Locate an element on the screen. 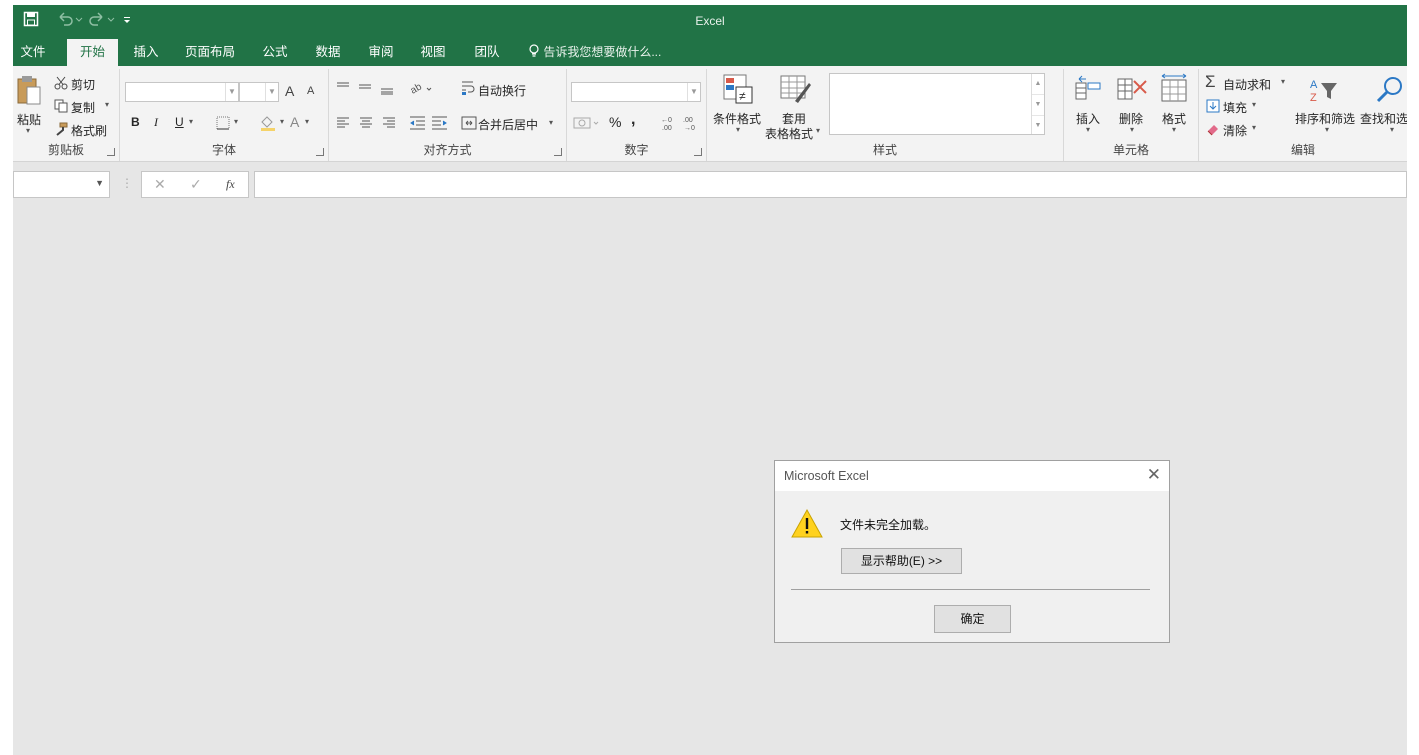 This screenshot has height=755, width=1419. message-dialog: Microsoft Excel ✕ 文件未完全加载。 显示帮助(E) >> 确定 is located at coordinates (972, 551).